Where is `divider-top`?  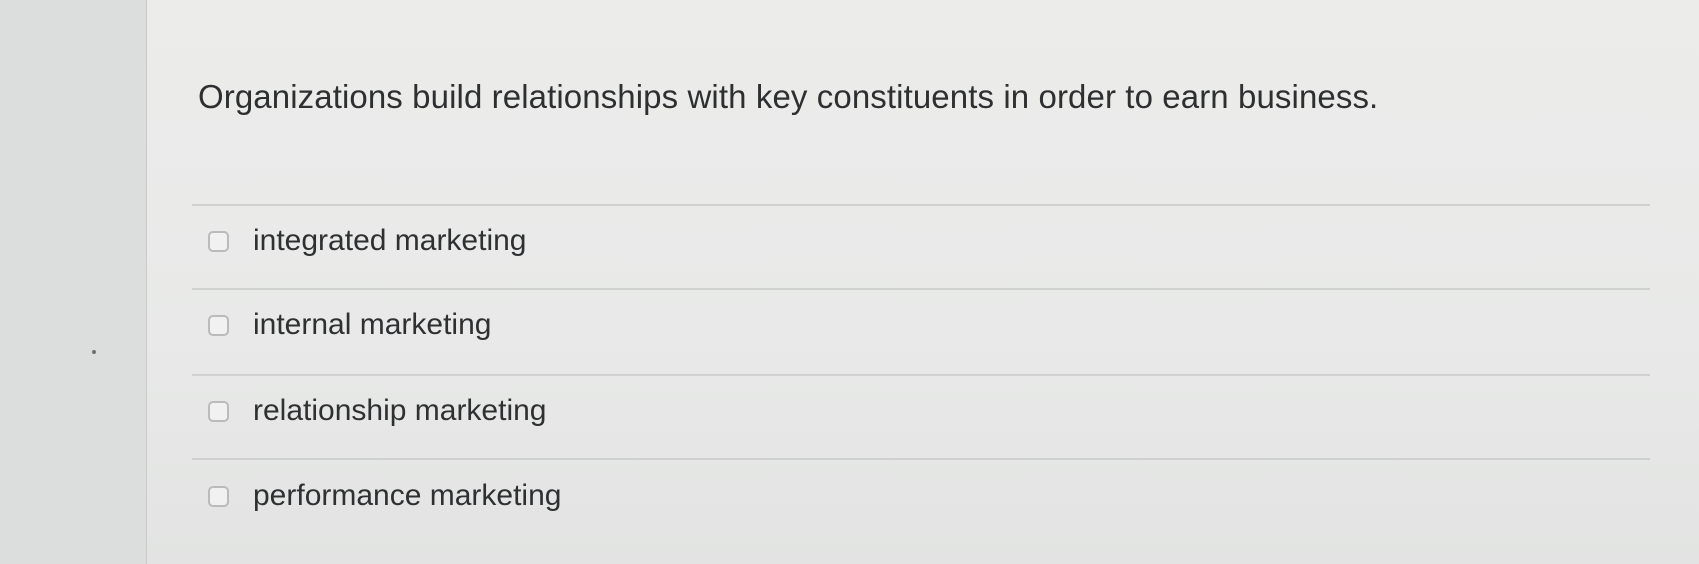 divider-top is located at coordinates (921, 205).